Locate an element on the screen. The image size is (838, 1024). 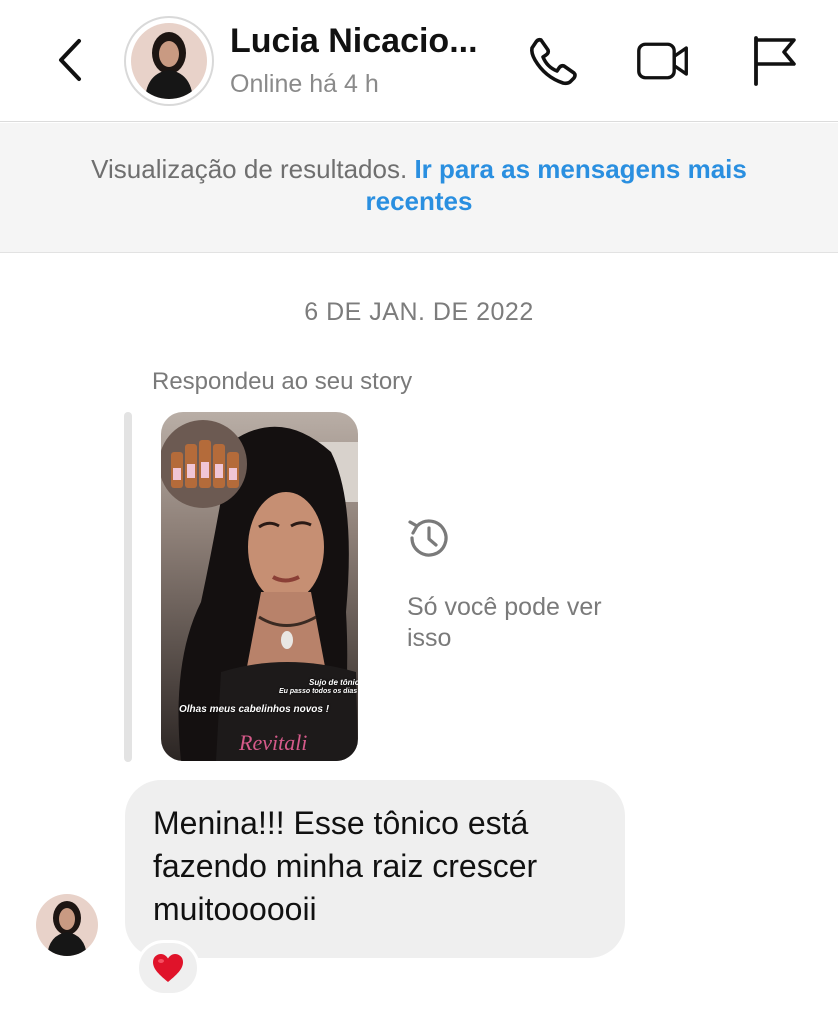
voice-call-button is located at coordinates (553, 61).